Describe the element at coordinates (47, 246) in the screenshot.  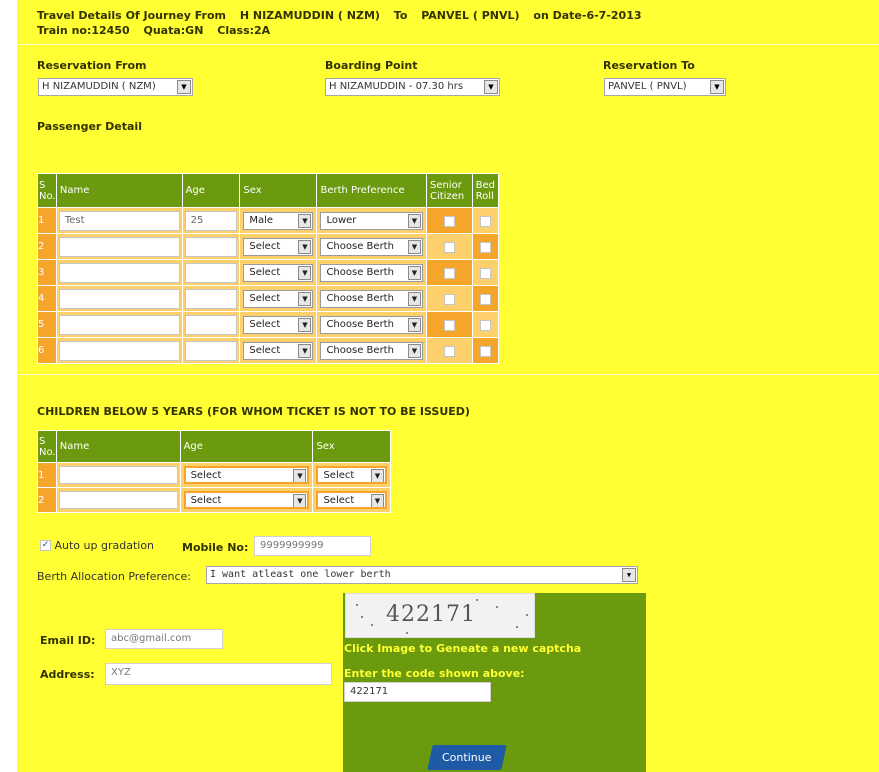
I see `row-number: 2` at that location.